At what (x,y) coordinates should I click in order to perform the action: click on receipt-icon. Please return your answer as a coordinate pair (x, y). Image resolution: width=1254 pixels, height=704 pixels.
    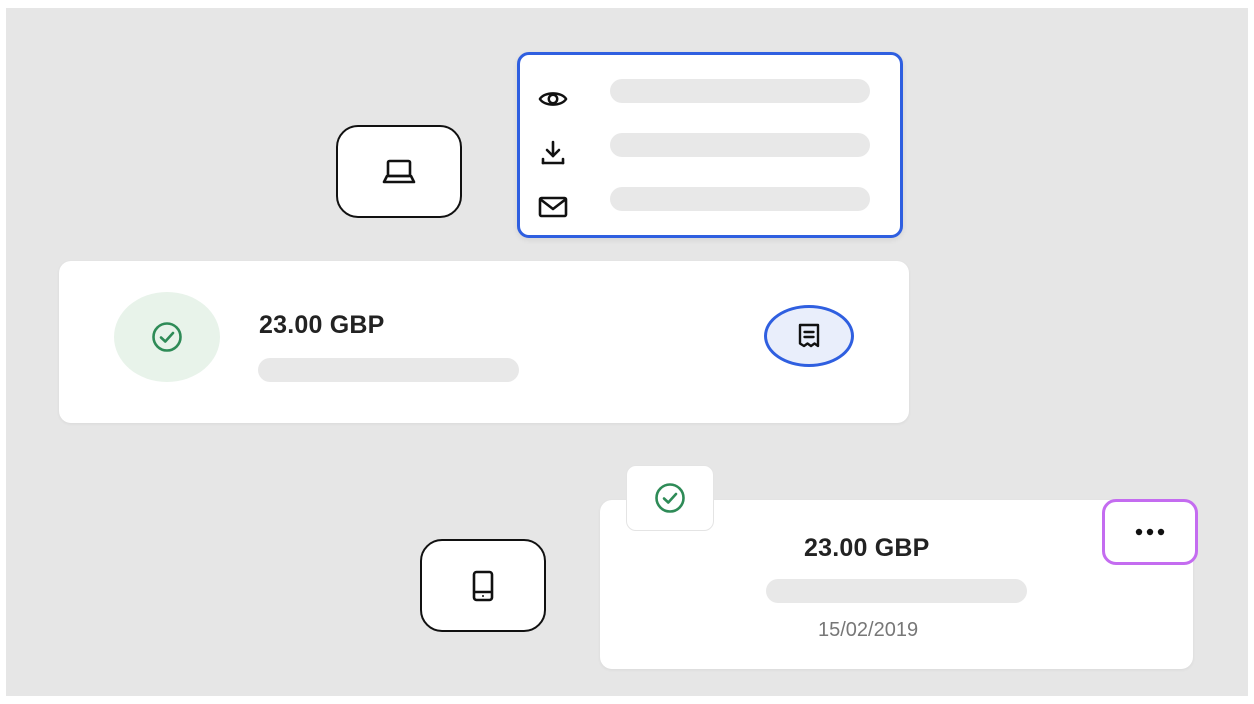
    Looking at the image, I should click on (809, 336).